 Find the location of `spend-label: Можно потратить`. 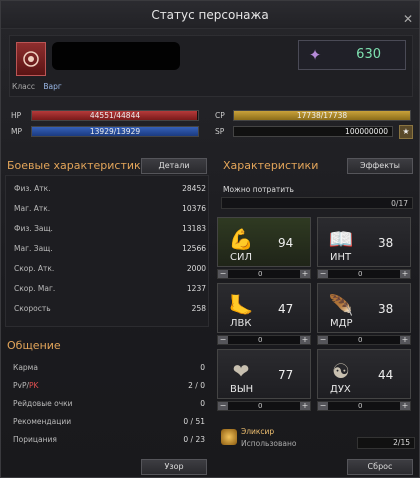

spend-label: Можно потратить is located at coordinates (258, 189).